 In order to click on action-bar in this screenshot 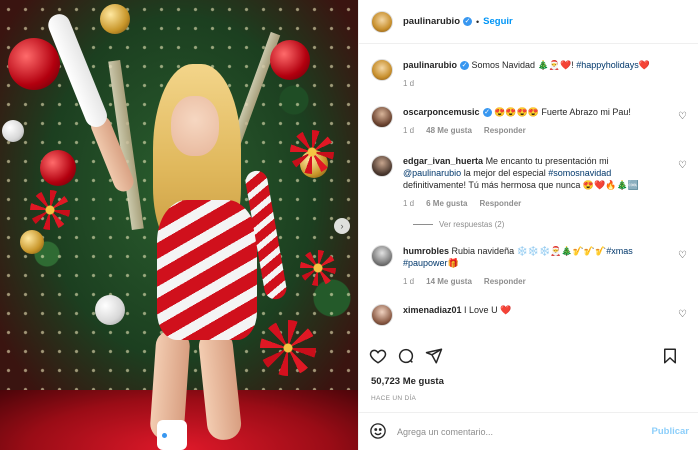, I will do `click(528, 356)`.